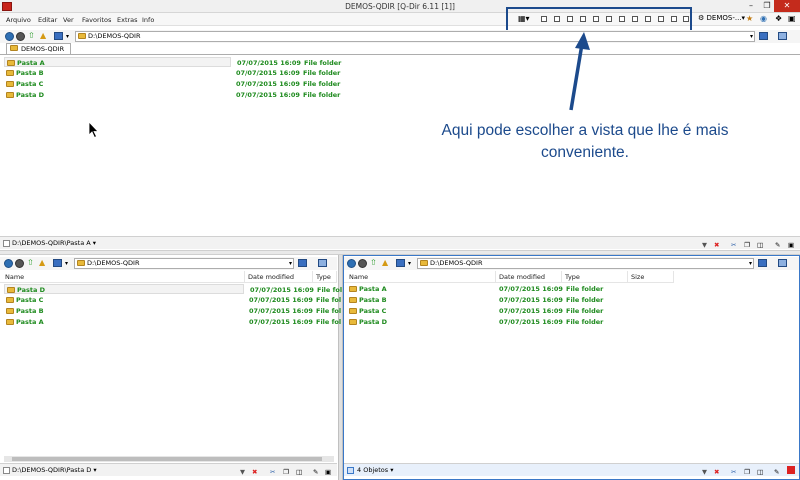 This screenshot has width=800, height=480. What do you see at coordinates (763, 18) in the screenshot?
I see `globe-icon: ◉` at bounding box center [763, 18].